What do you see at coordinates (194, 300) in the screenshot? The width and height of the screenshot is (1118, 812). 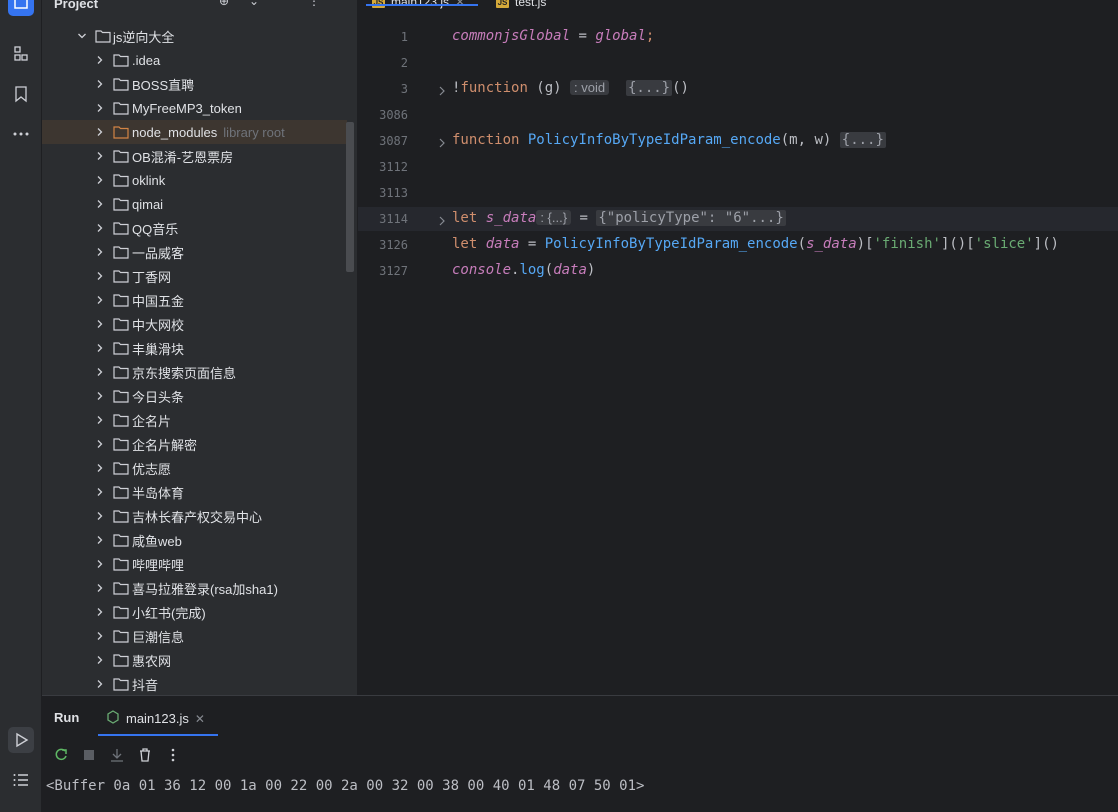 I see `tree-item-folder: 中国五金` at bounding box center [194, 300].